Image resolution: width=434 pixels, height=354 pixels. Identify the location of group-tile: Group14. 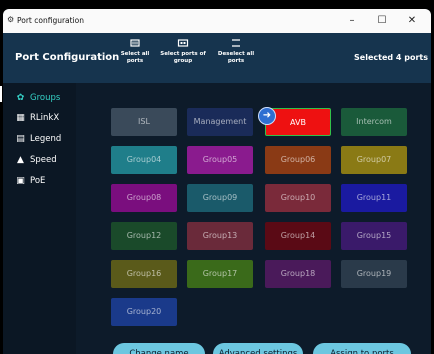
(298, 236).